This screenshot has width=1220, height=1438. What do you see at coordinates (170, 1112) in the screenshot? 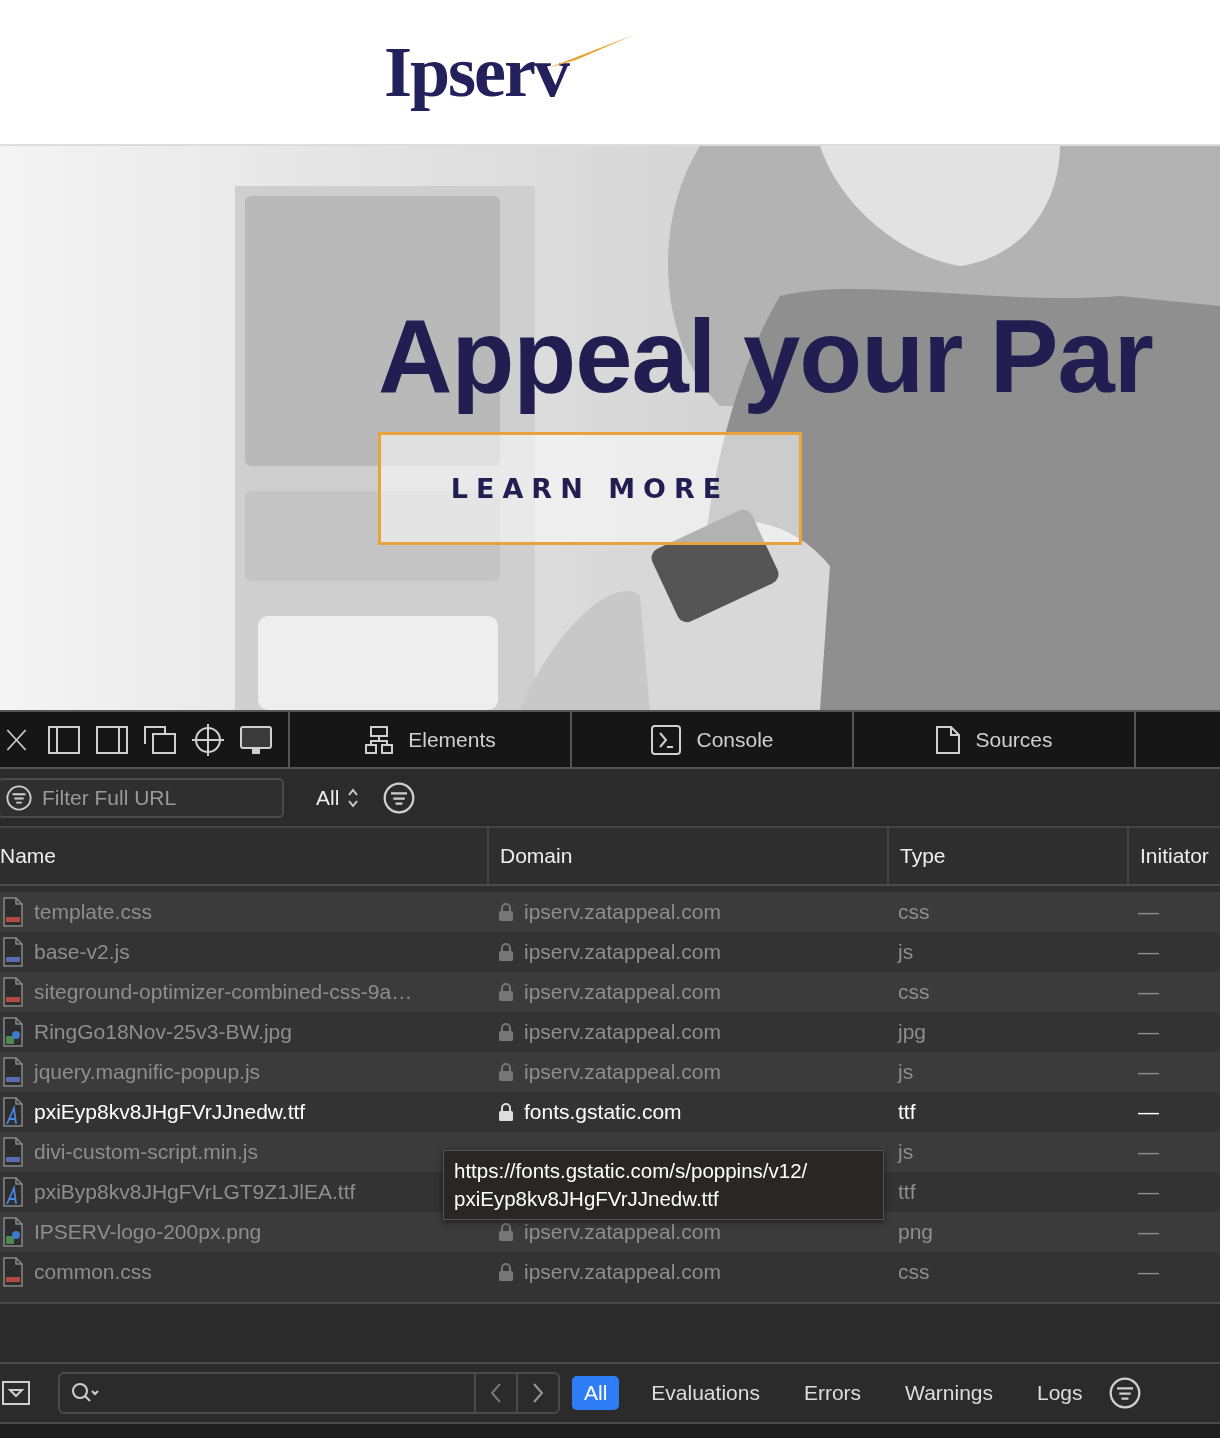
I see `file-name: pxiEyp8kv8JHgFVrJJnedw.ttf` at bounding box center [170, 1112].